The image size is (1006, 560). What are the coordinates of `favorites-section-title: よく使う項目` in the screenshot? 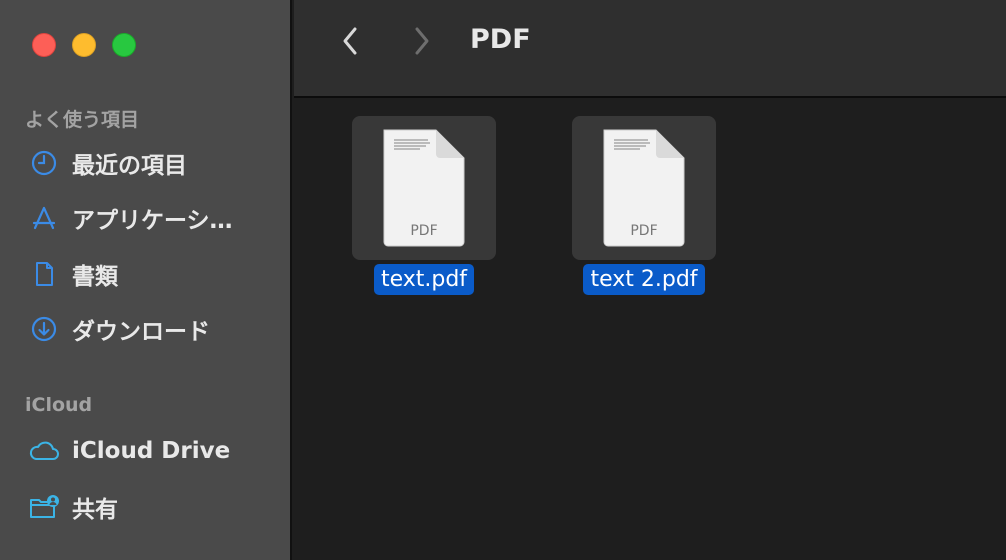 It's located at (82, 120).